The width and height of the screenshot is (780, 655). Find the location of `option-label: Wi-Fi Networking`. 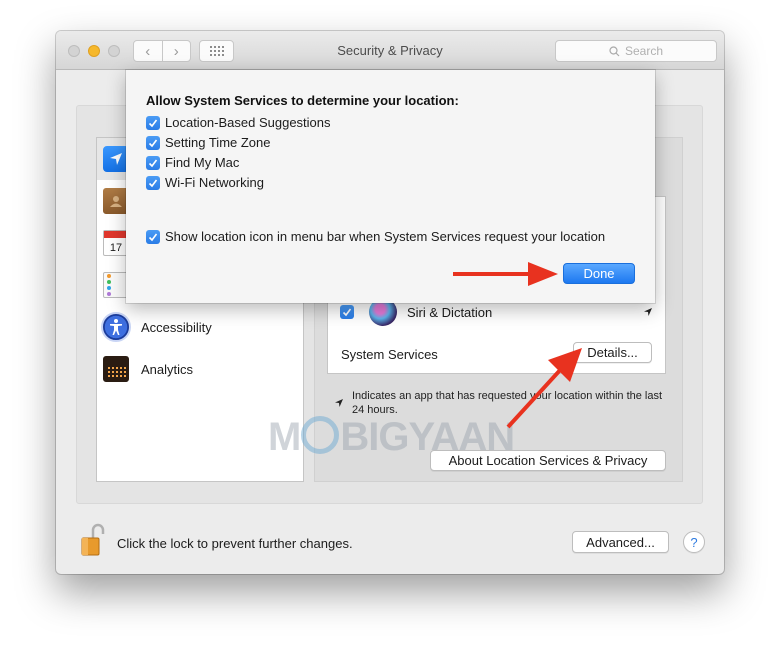

option-label: Wi-Fi Networking is located at coordinates (214, 182).